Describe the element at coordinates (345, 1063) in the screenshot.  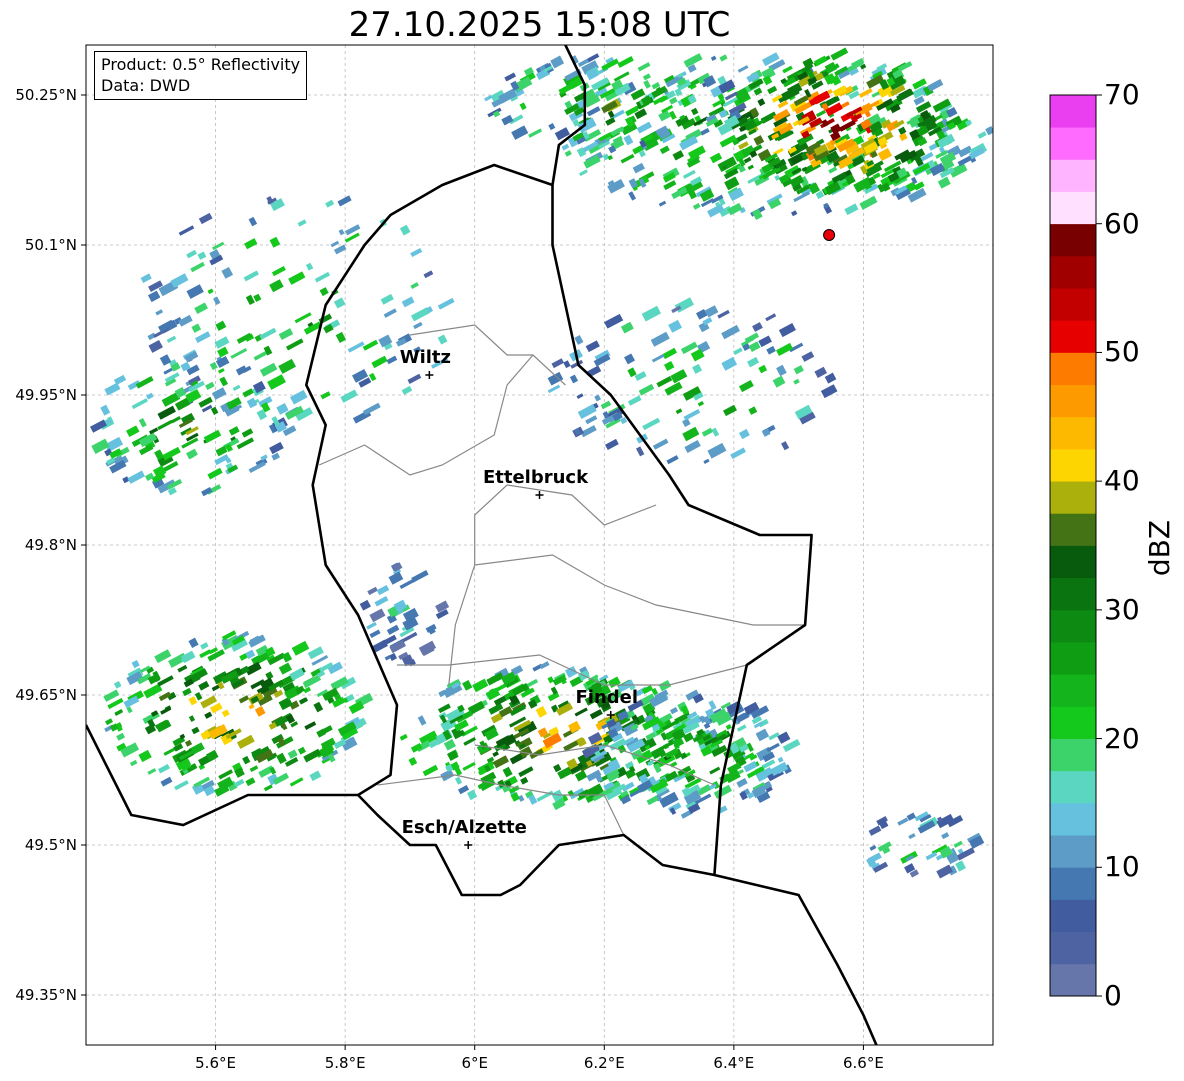
I see `lon-tick-label: 5.8°E` at that location.